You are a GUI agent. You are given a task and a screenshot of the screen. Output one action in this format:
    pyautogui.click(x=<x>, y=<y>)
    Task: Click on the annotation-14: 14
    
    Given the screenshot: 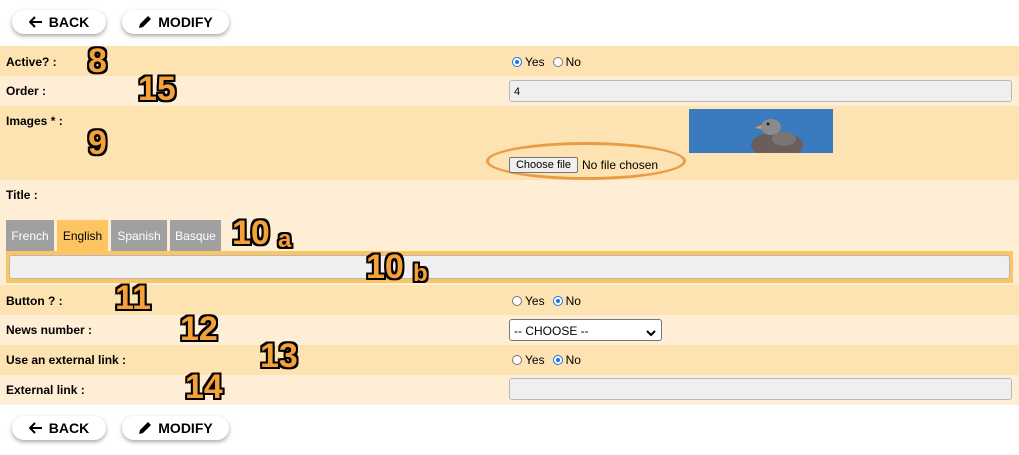 What is the action you would take?
    pyautogui.click(x=204, y=387)
    